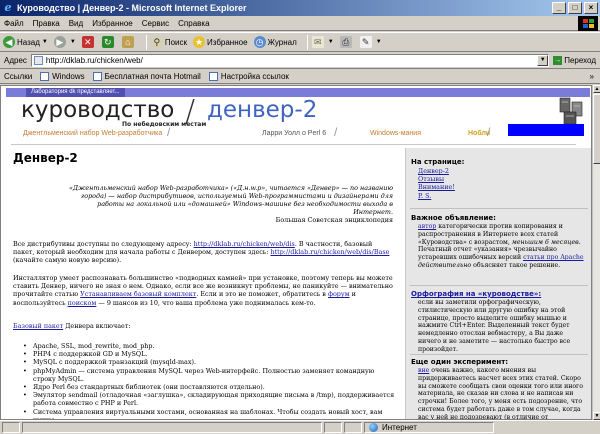  Describe the element at coordinates (220, 42) in the screenshot. I see `favorites-button: ★ Избранное` at that location.